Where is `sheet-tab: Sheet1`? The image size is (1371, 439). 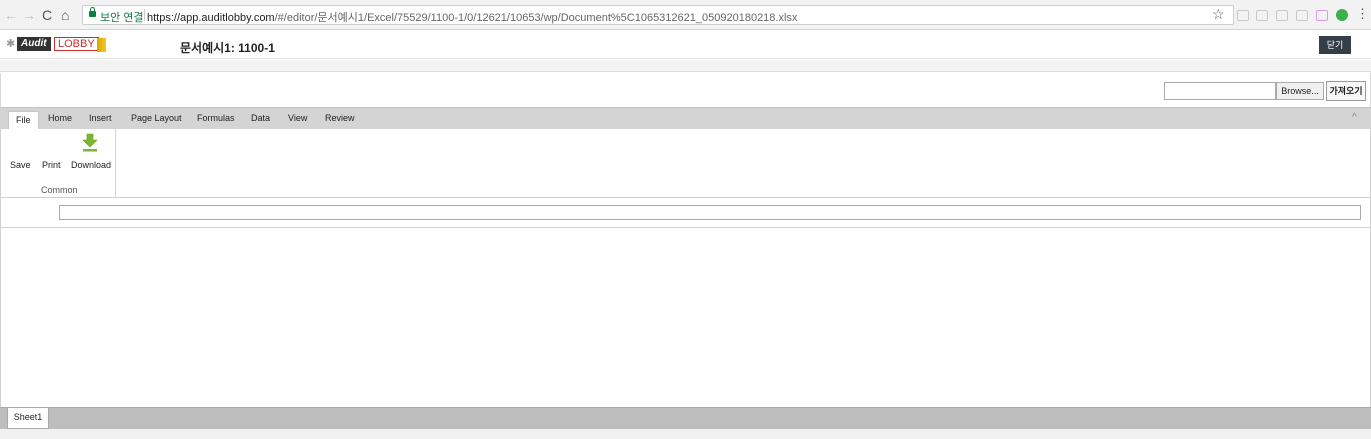
sheet-tab: Sheet1 is located at coordinates (28, 418).